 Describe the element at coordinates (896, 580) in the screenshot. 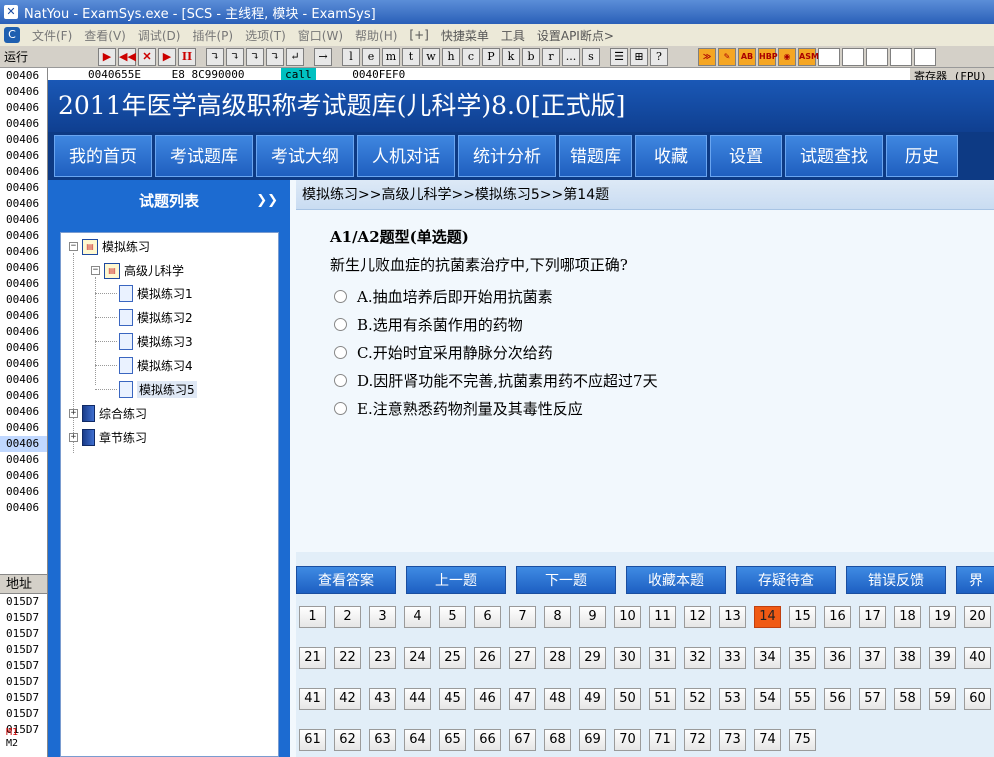

I see `action-button: 错误反馈` at that location.